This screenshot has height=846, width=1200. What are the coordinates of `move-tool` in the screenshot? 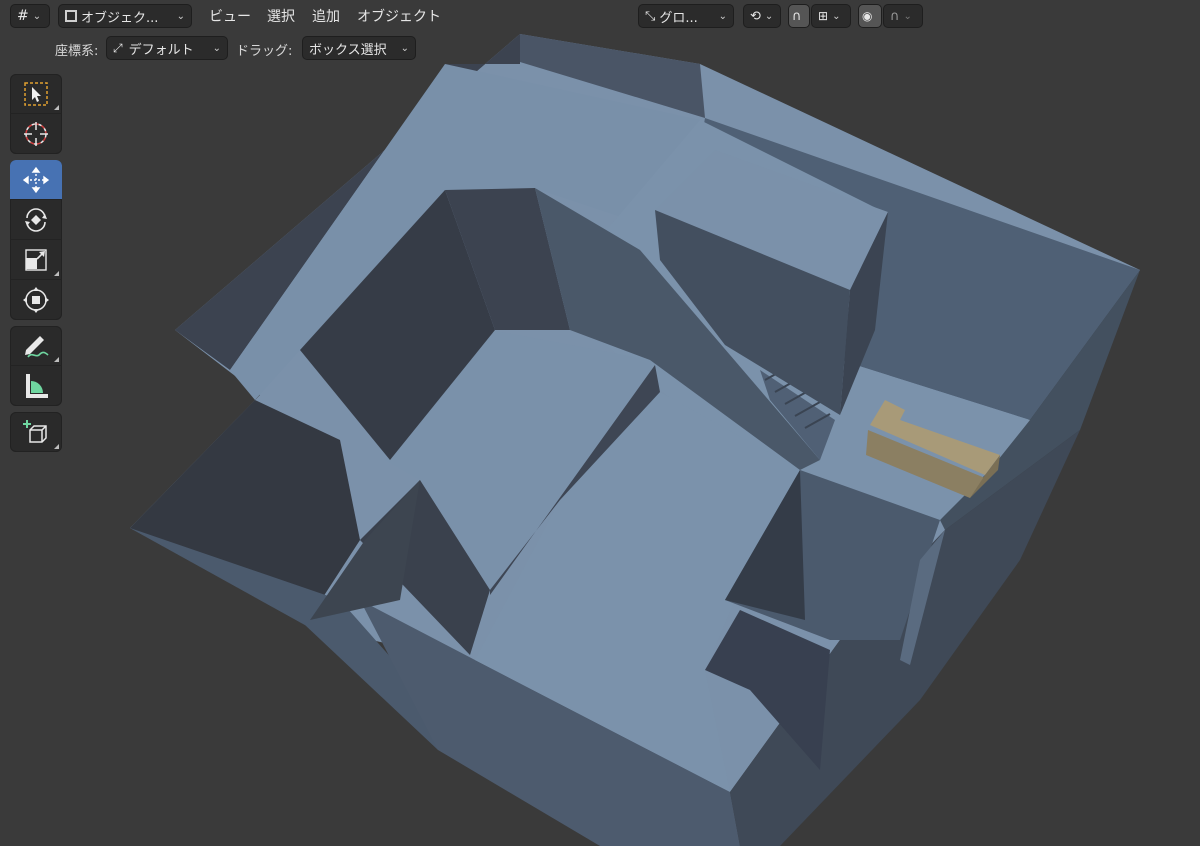 It's located at (36, 180).